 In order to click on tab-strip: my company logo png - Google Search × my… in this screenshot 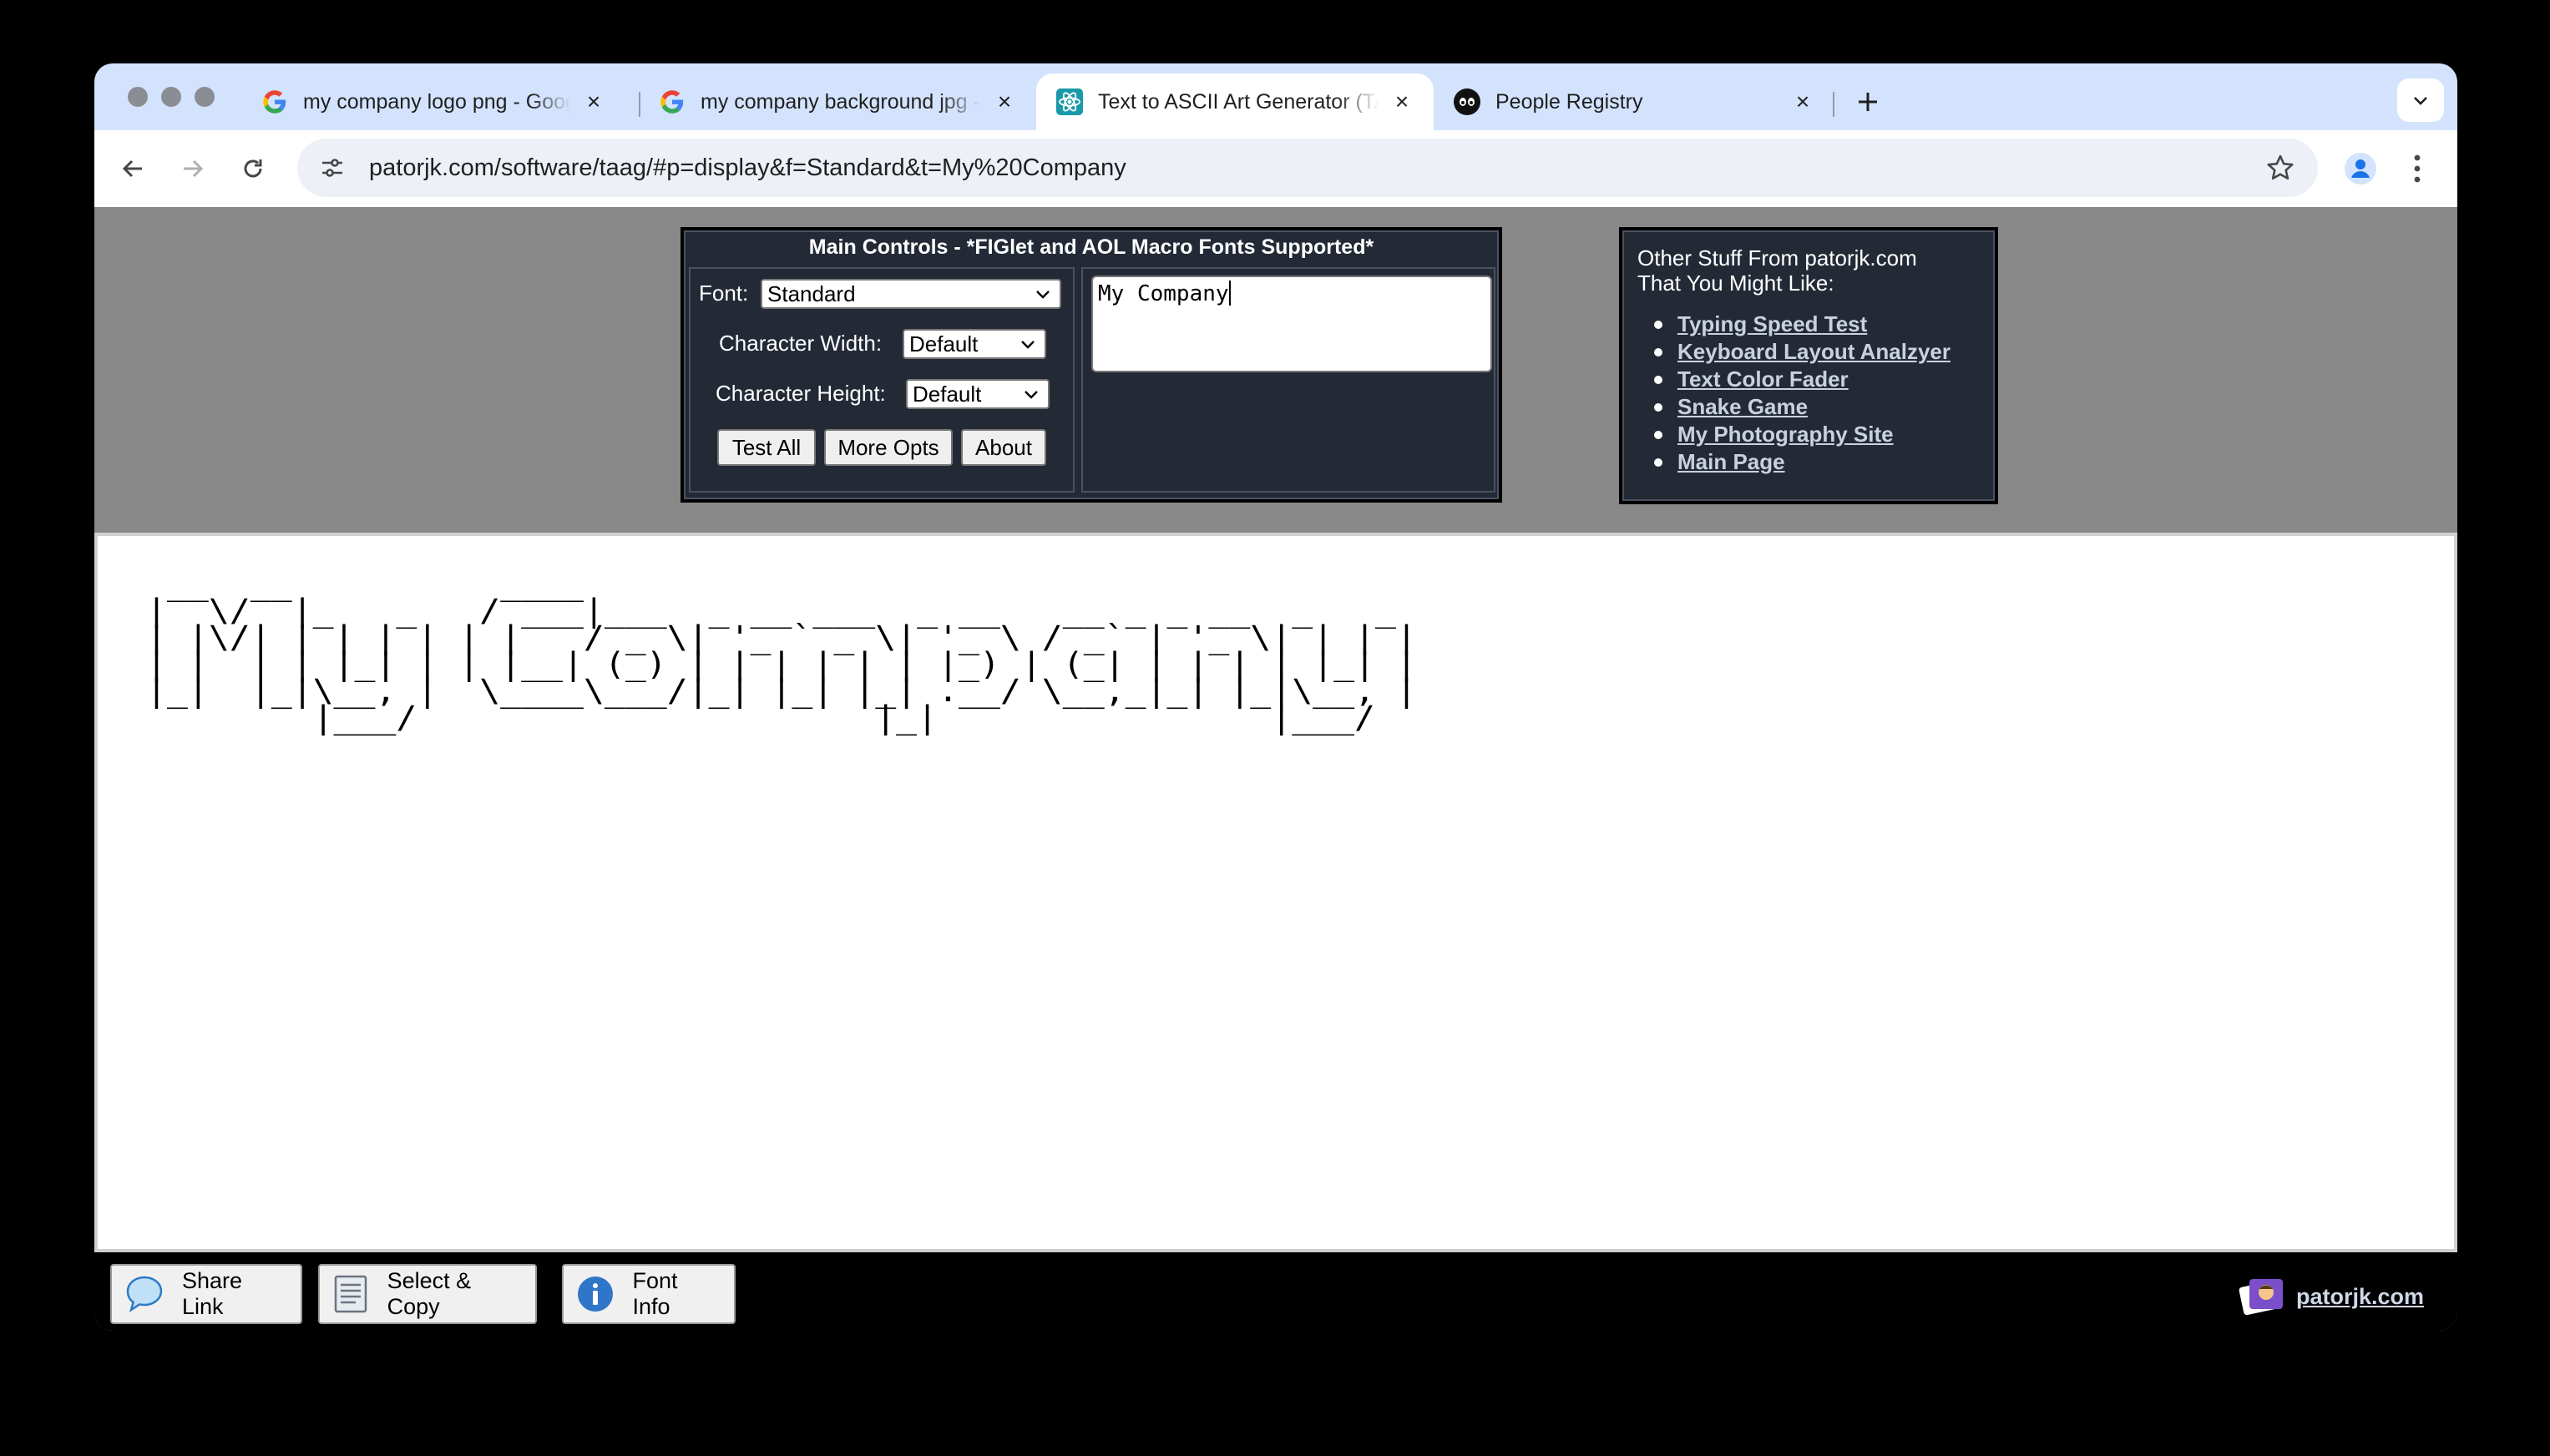, I will do `click(1276, 96)`.